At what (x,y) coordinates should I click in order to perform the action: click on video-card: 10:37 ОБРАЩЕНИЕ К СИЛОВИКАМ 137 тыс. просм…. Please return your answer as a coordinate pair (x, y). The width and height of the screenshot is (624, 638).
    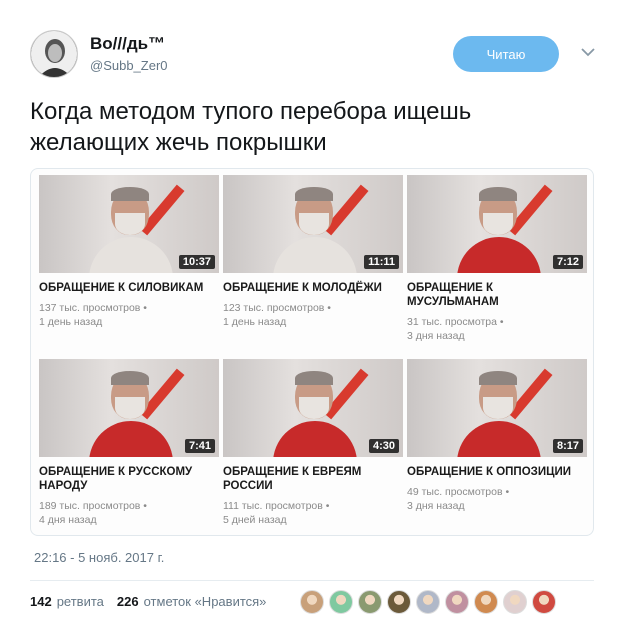
    Looking at the image, I should click on (129, 252).